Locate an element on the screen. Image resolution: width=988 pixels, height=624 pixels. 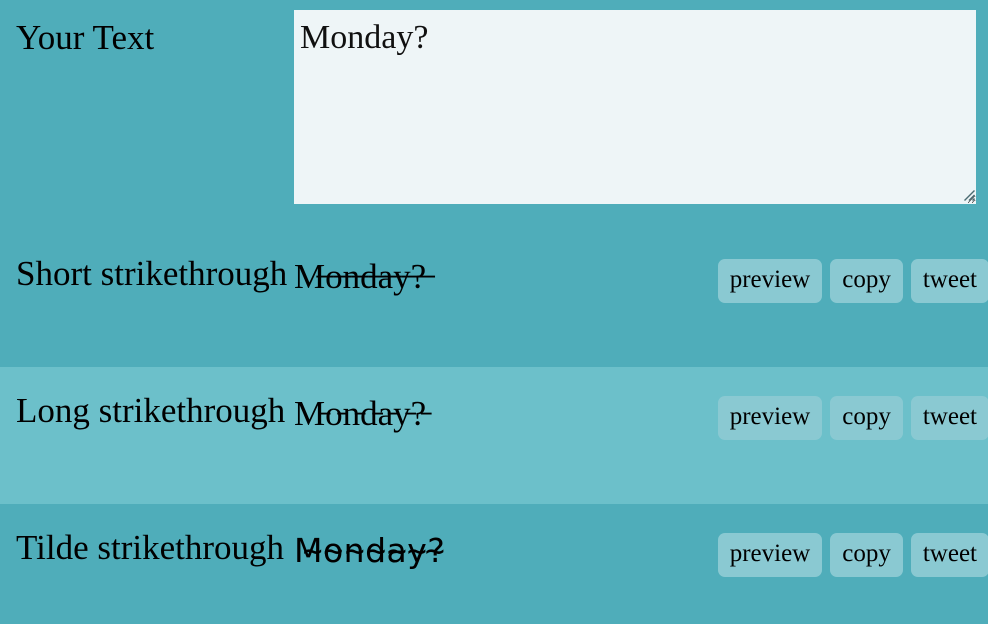
preview-button-long-strikethrough: preview is located at coordinates (770, 418).